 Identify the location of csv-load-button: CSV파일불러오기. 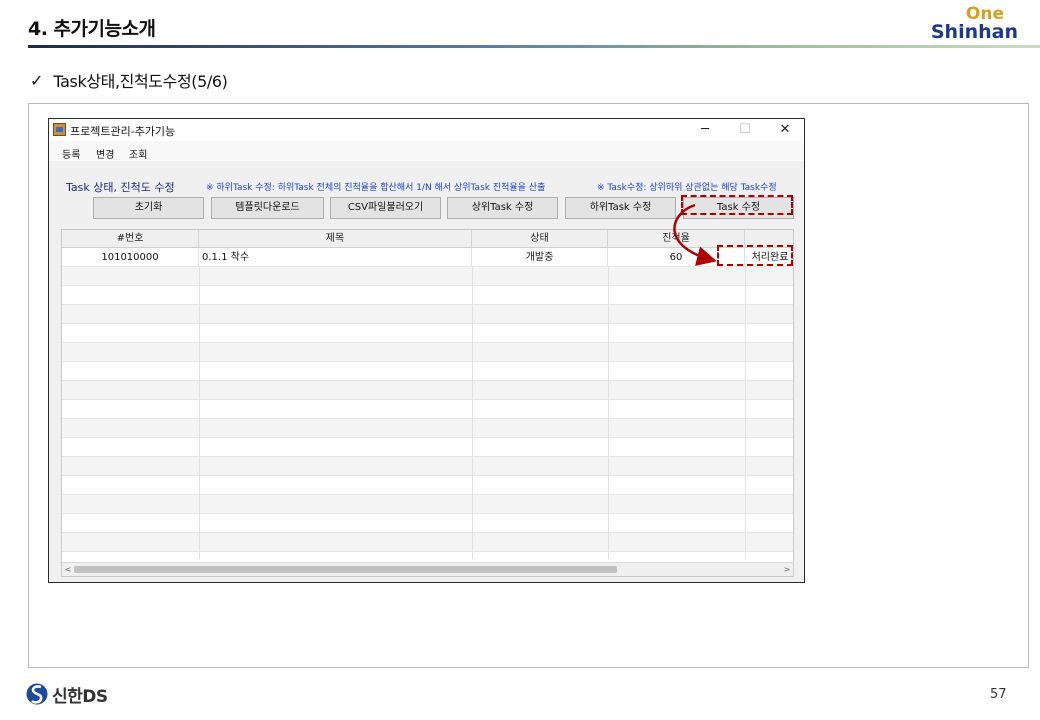
(385, 208).